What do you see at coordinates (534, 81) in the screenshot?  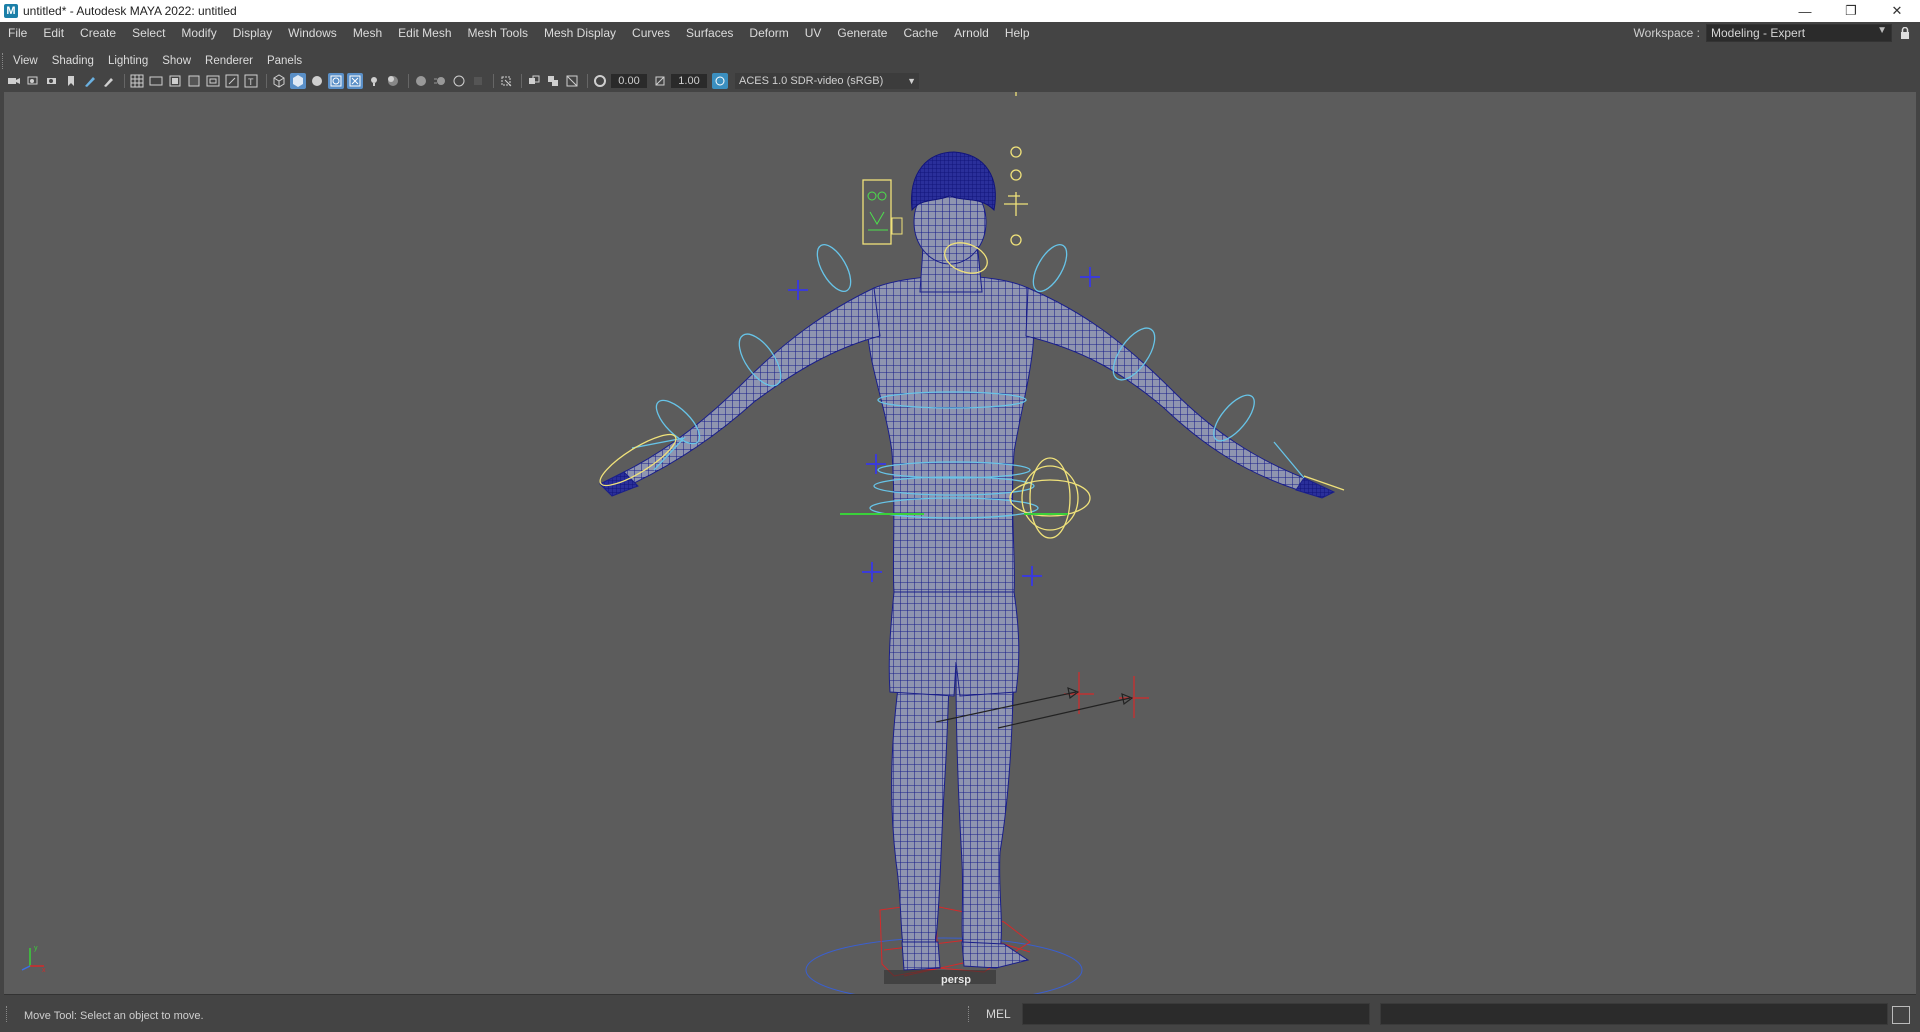 I see `wireframe-on-shaded-icon` at bounding box center [534, 81].